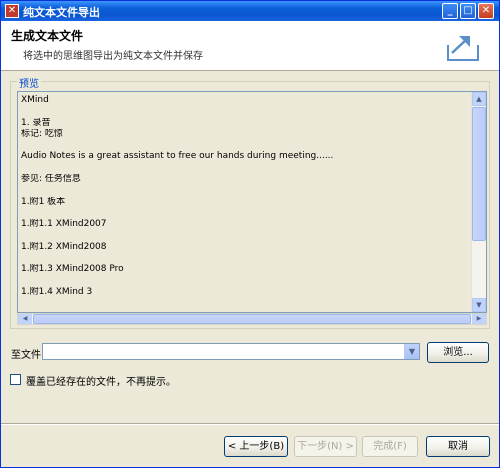  Describe the element at coordinates (29, 82) in the screenshot. I see `preview-legend: 预览` at that location.